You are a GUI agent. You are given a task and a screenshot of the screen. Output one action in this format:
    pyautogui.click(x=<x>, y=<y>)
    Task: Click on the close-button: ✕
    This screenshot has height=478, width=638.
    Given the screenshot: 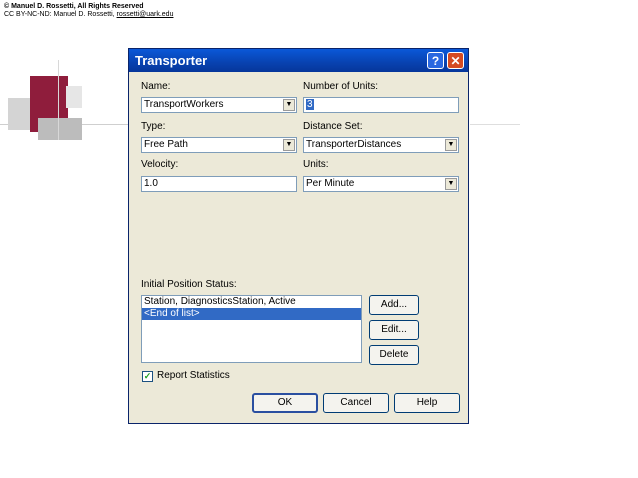 What is the action you would take?
    pyautogui.click(x=455, y=60)
    